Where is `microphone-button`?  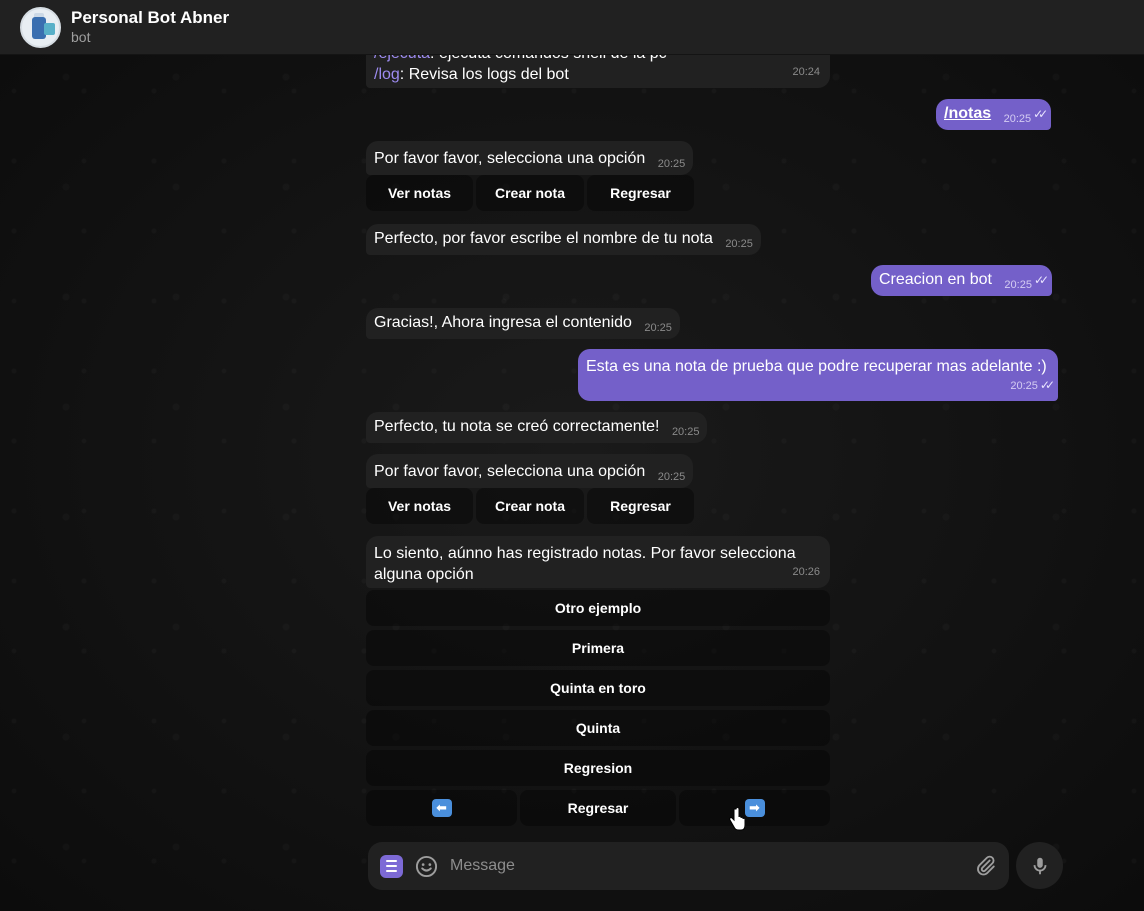 microphone-button is located at coordinates (1039, 865).